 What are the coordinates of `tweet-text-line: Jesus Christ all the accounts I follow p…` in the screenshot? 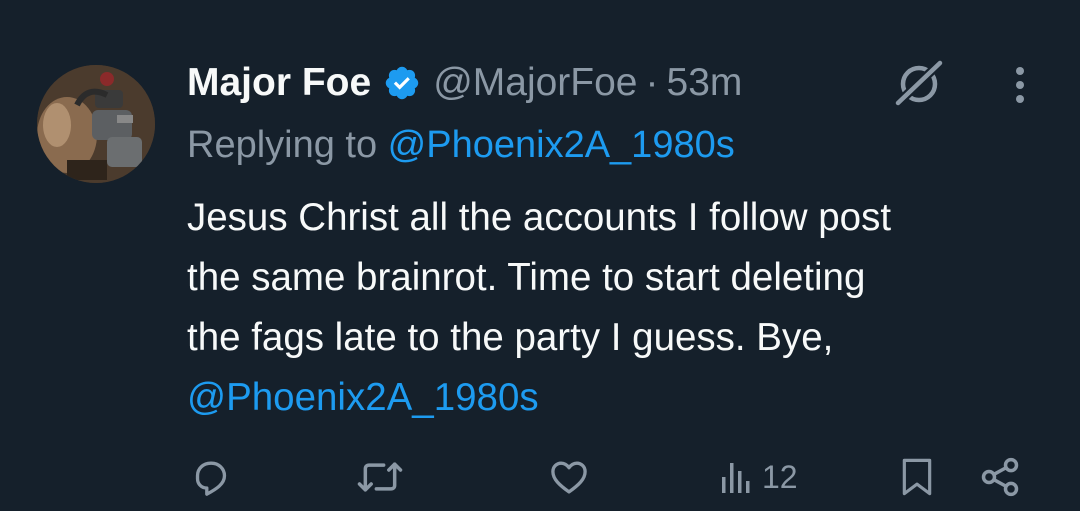 It's located at (539, 217).